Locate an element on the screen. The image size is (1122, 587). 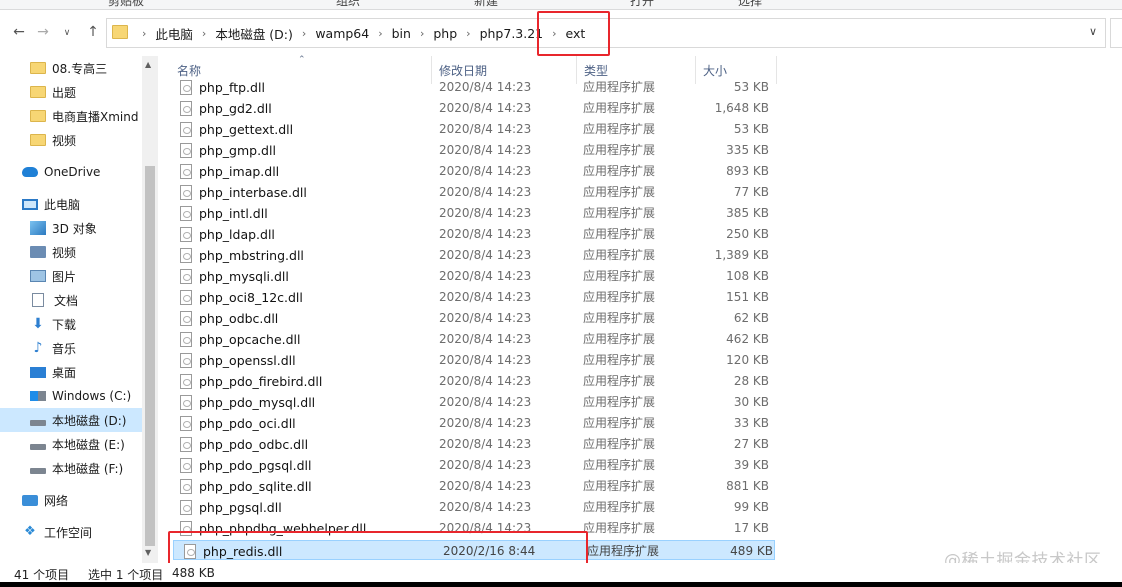
network-icon is located at coordinates (30, 500).